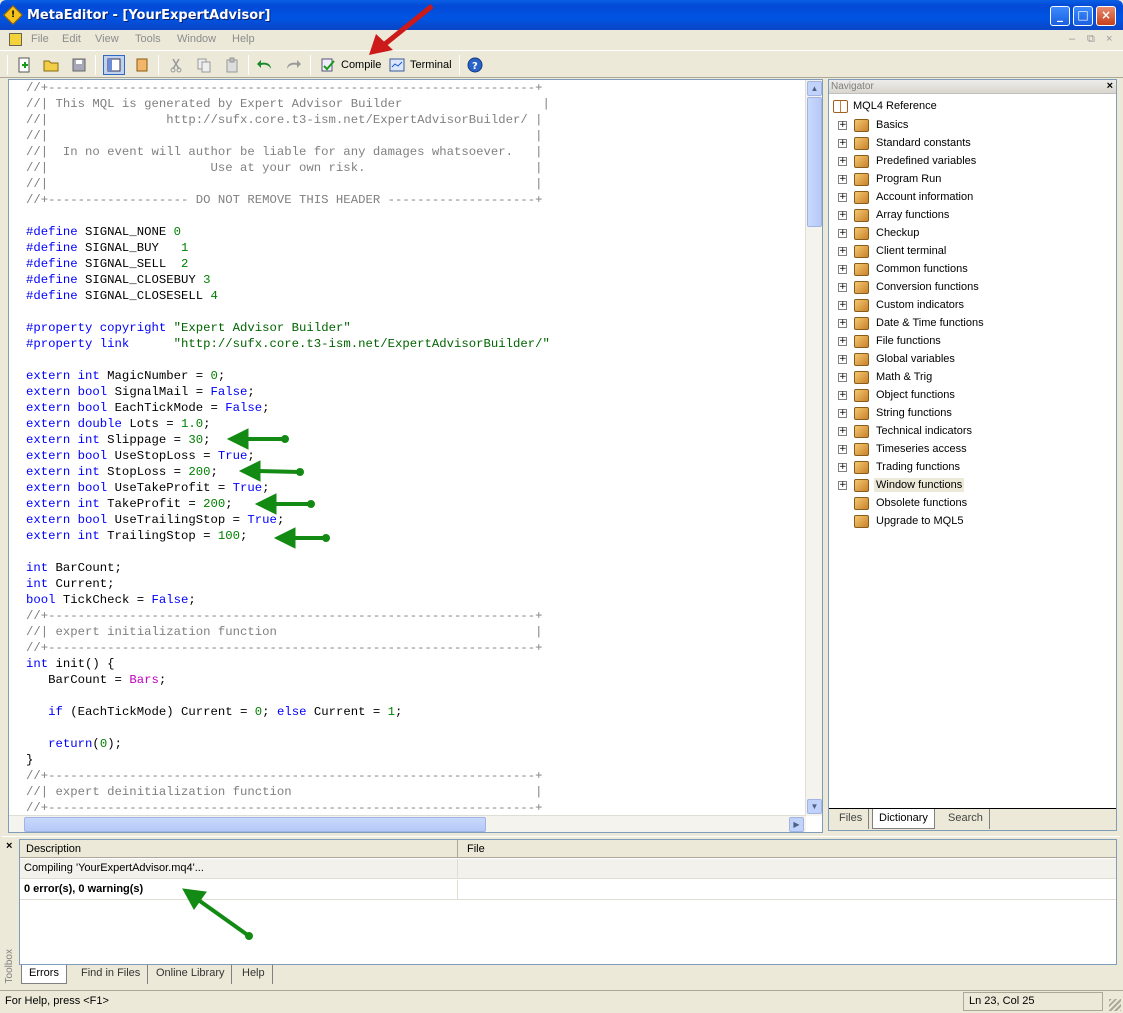  I want to click on code-line: #define SIGNAL_BUY 1, so click(288, 248).